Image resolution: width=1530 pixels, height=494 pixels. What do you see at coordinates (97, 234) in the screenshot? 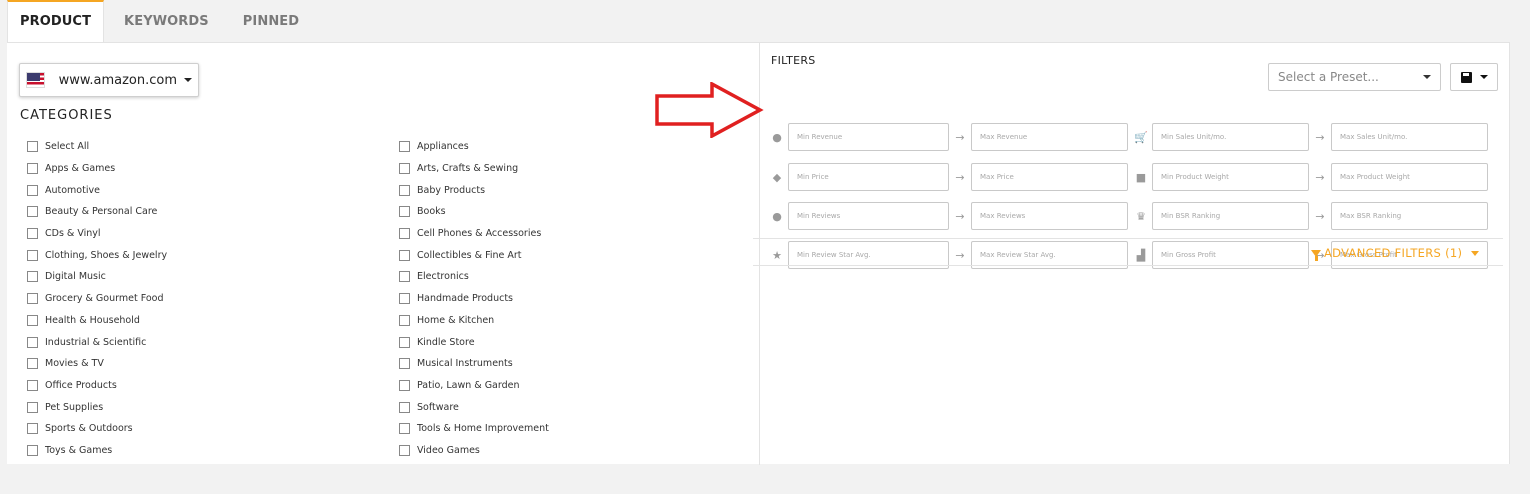
I see `category-item: CDs & Vinyl` at bounding box center [97, 234].